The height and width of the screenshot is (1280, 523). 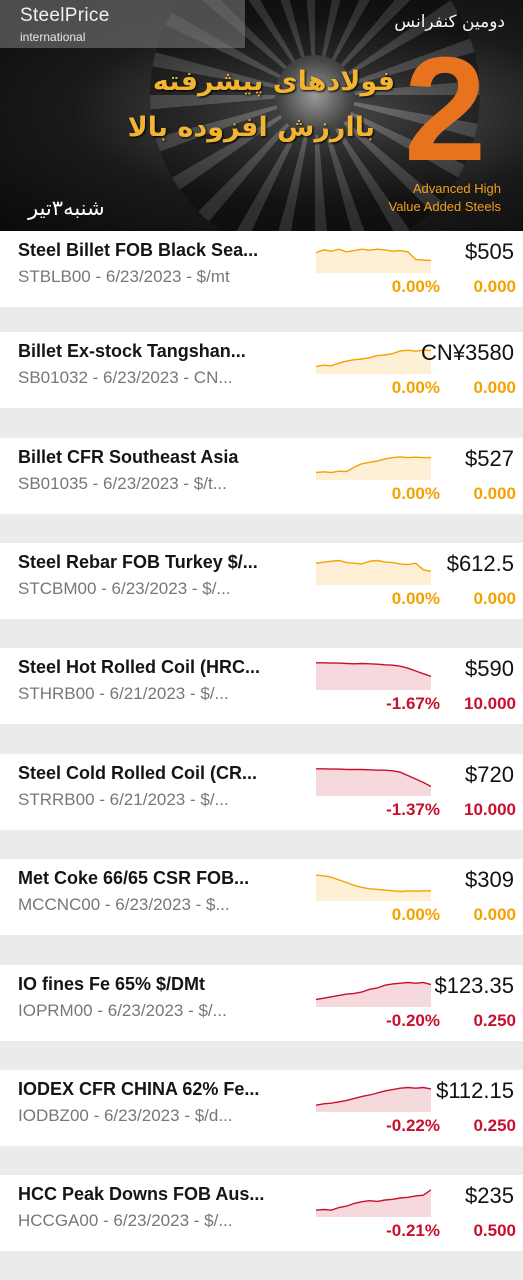 I want to click on english-subtitle-line-1: Advanced High, so click(x=456, y=188).